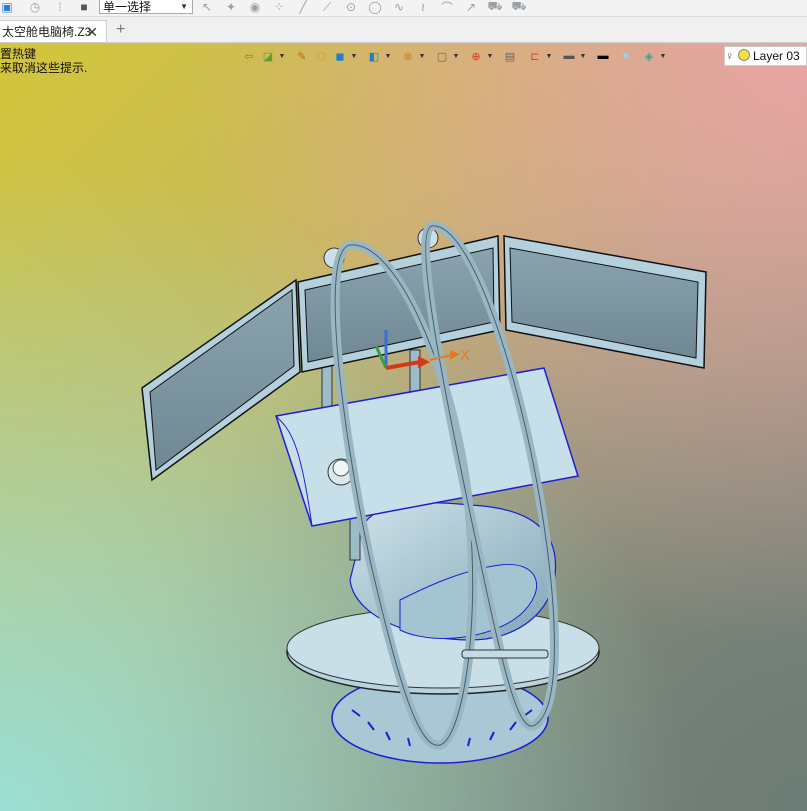  What do you see at coordinates (341, 468) in the screenshot?
I see `joystick-knob-top` at bounding box center [341, 468].